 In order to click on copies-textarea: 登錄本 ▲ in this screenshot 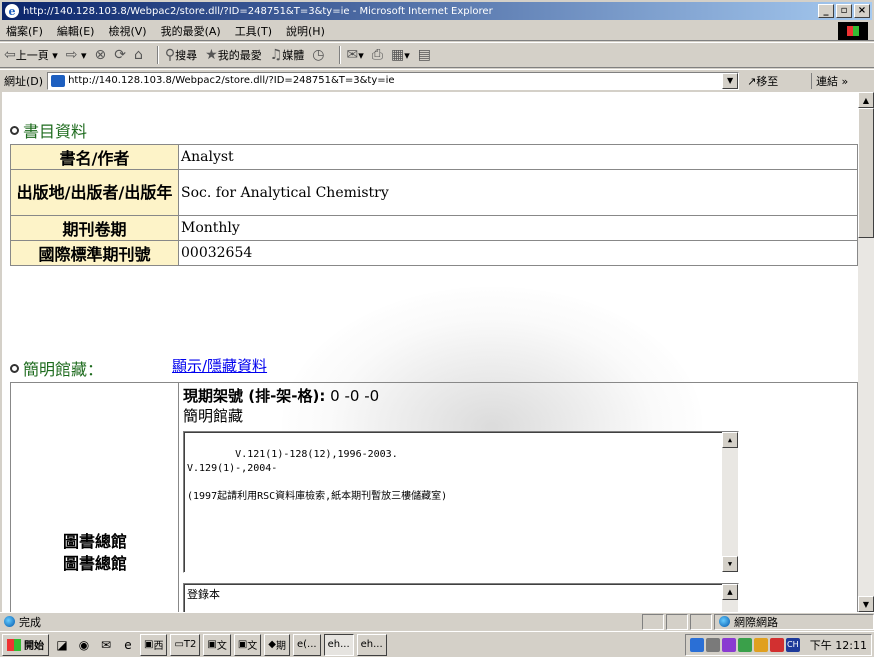, I will do `click(461, 597)`.